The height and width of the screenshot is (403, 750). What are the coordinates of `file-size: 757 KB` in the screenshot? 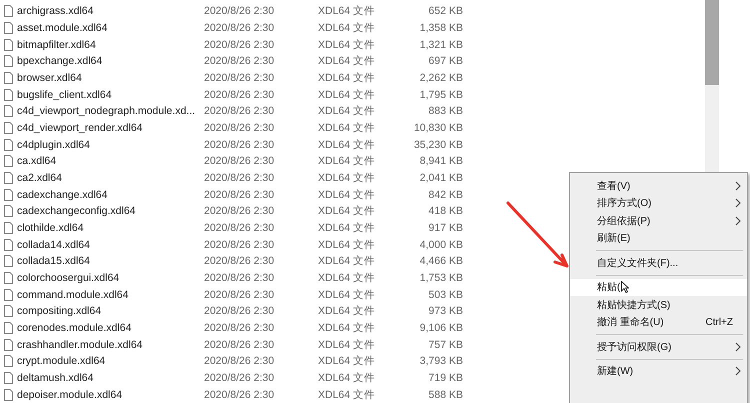 It's located at (445, 344).